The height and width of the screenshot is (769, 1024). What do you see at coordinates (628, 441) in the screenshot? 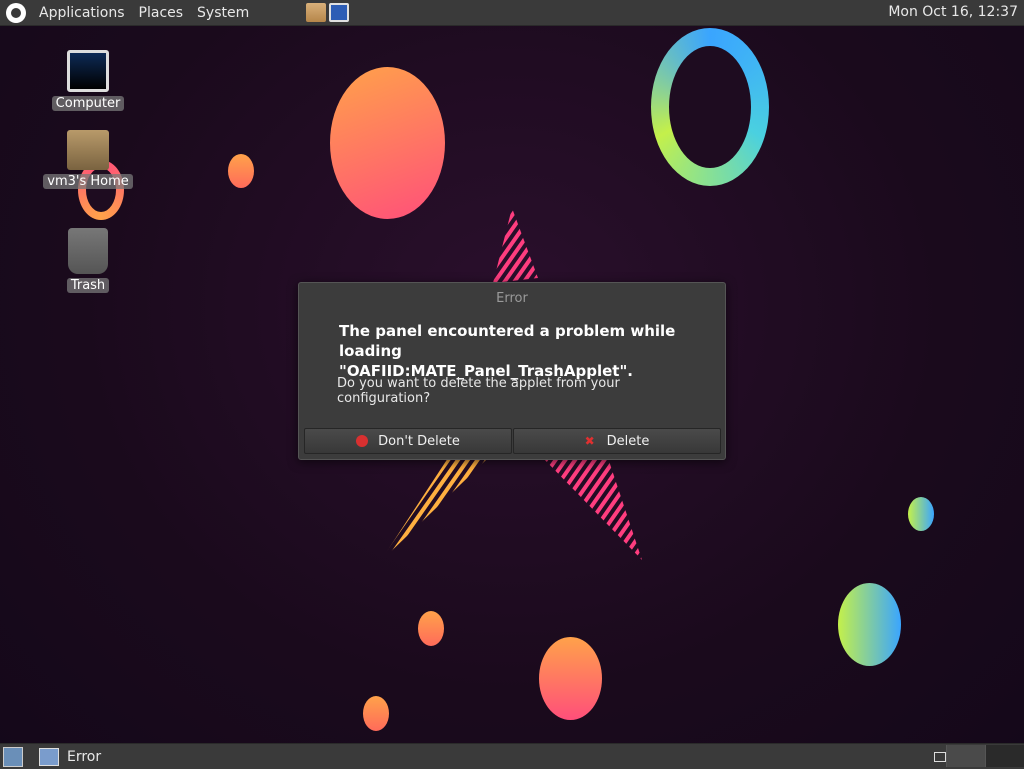
I see `delete-label: Delete` at bounding box center [628, 441].